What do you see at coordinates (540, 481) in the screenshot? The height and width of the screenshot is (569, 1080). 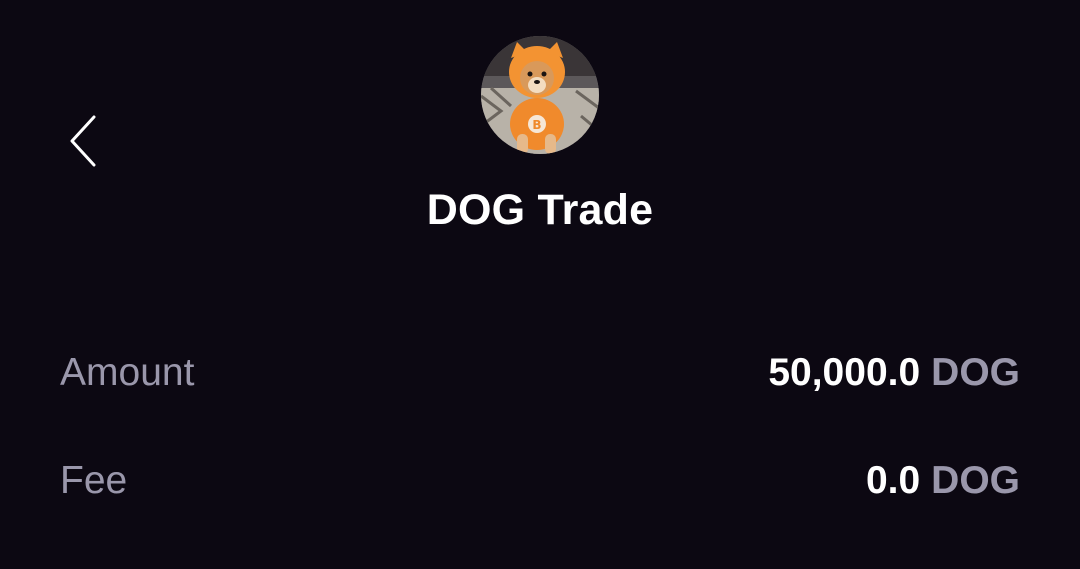 I see `fee-row: Fee 0.0 DOG` at bounding box center [540, 481].